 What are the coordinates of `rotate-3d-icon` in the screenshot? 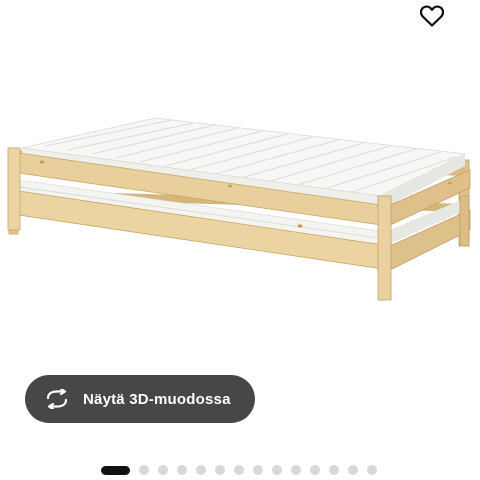 It's located at (57, 399).